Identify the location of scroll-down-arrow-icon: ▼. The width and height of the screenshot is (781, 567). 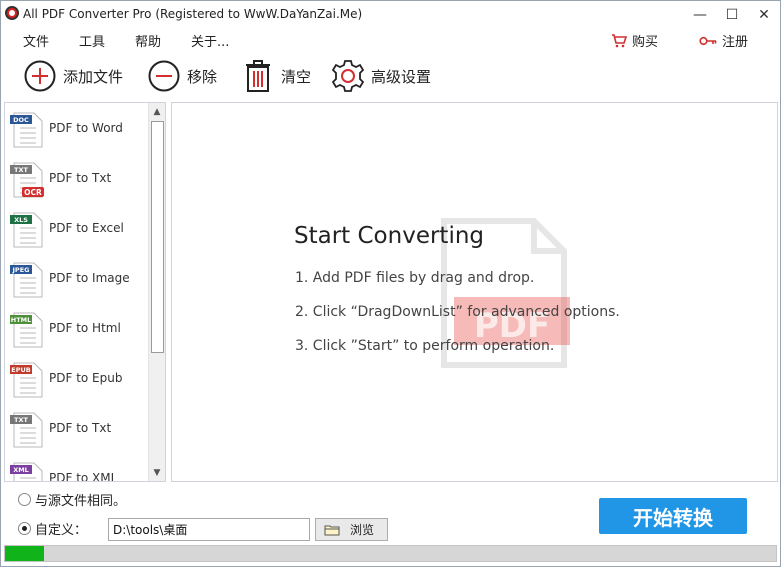
(157, 472).